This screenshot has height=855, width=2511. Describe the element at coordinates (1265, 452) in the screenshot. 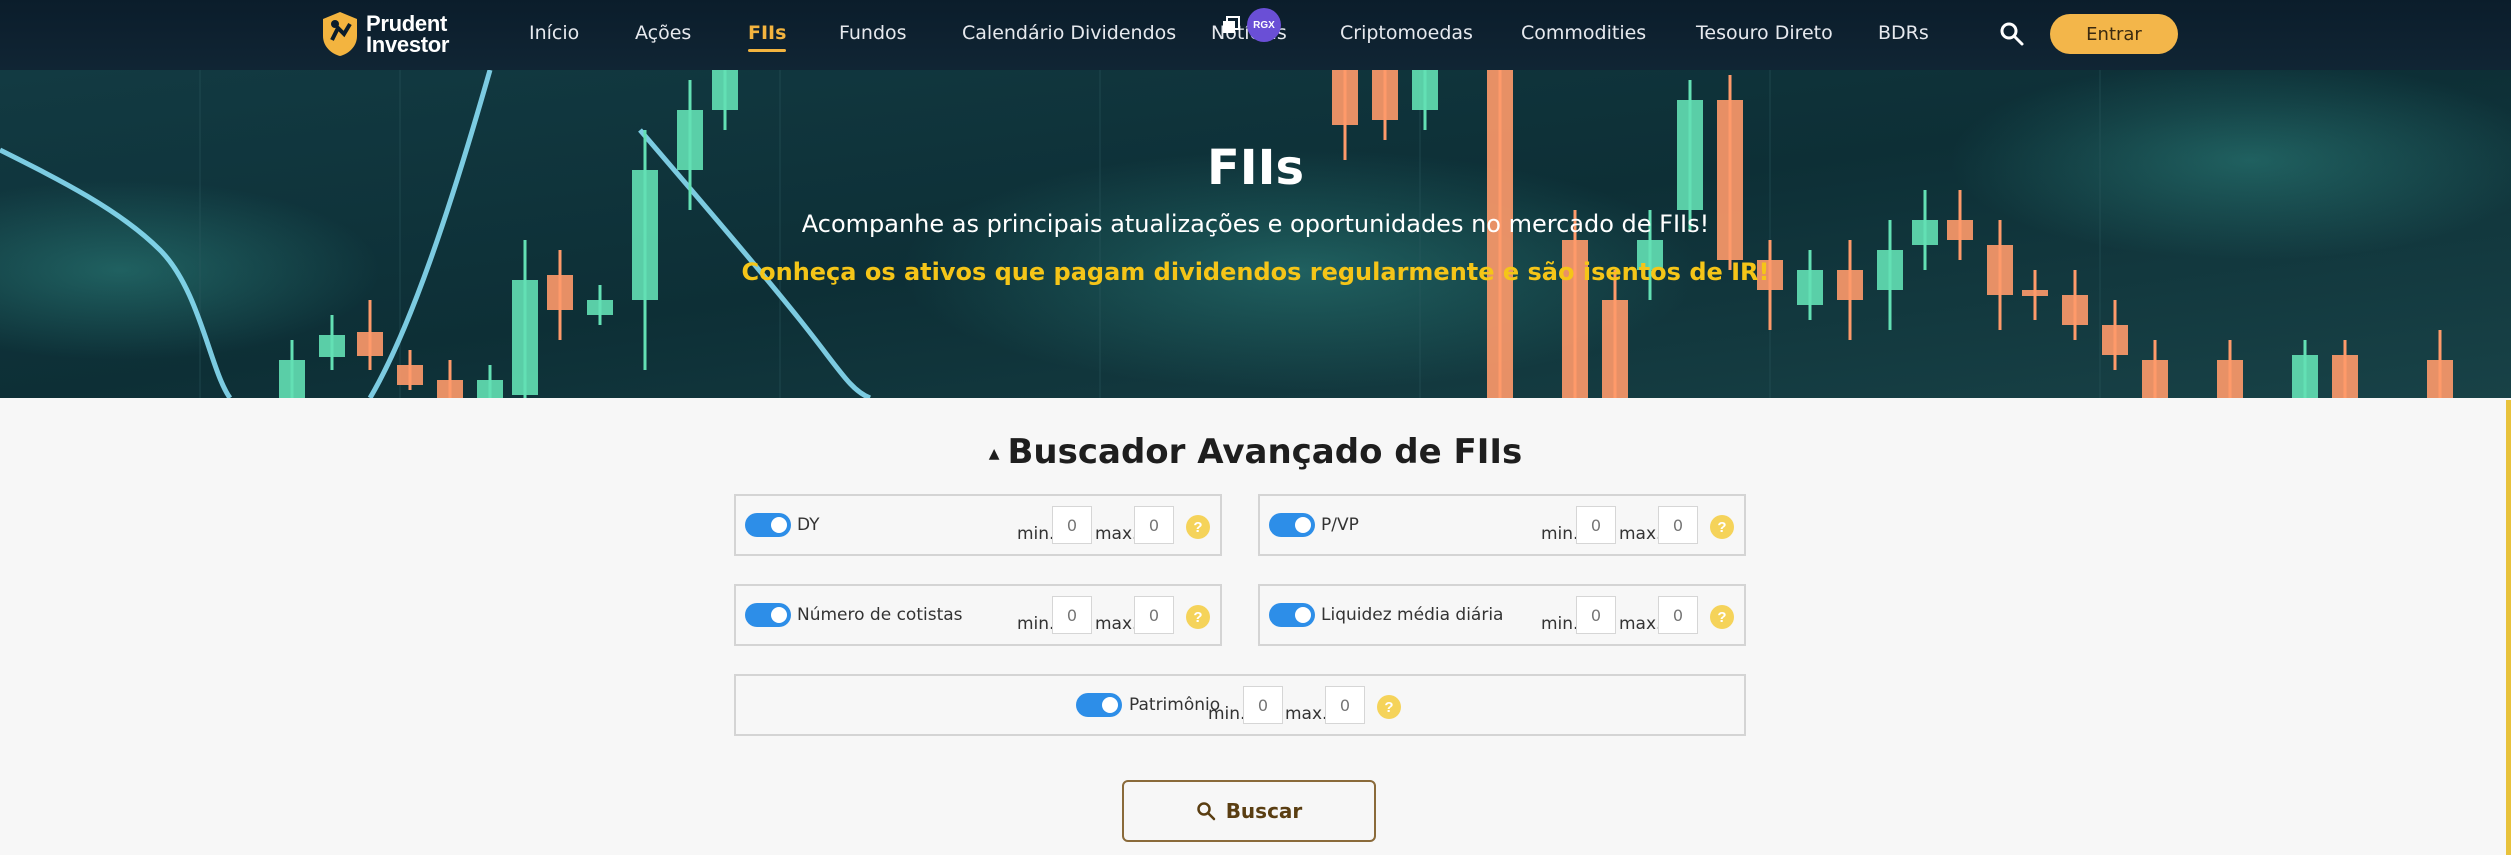

I see `search-title-text: Buscador Avançado de FIIs` at that location.